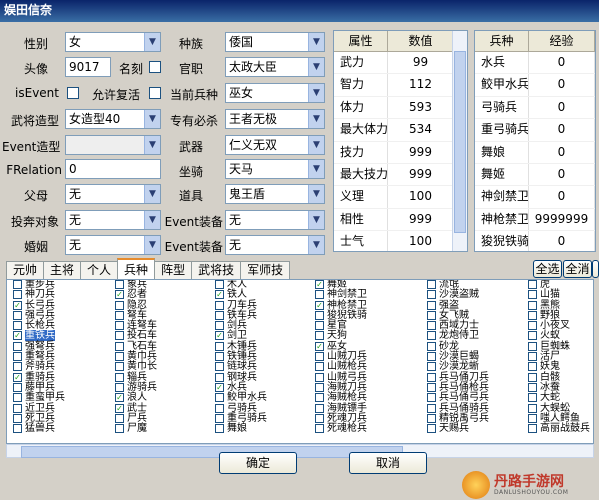 This screenshot has width=599, height=500. Describe the element at coordinates (361, 41) in the screenshot. I see `column-header: 属性` at that location.